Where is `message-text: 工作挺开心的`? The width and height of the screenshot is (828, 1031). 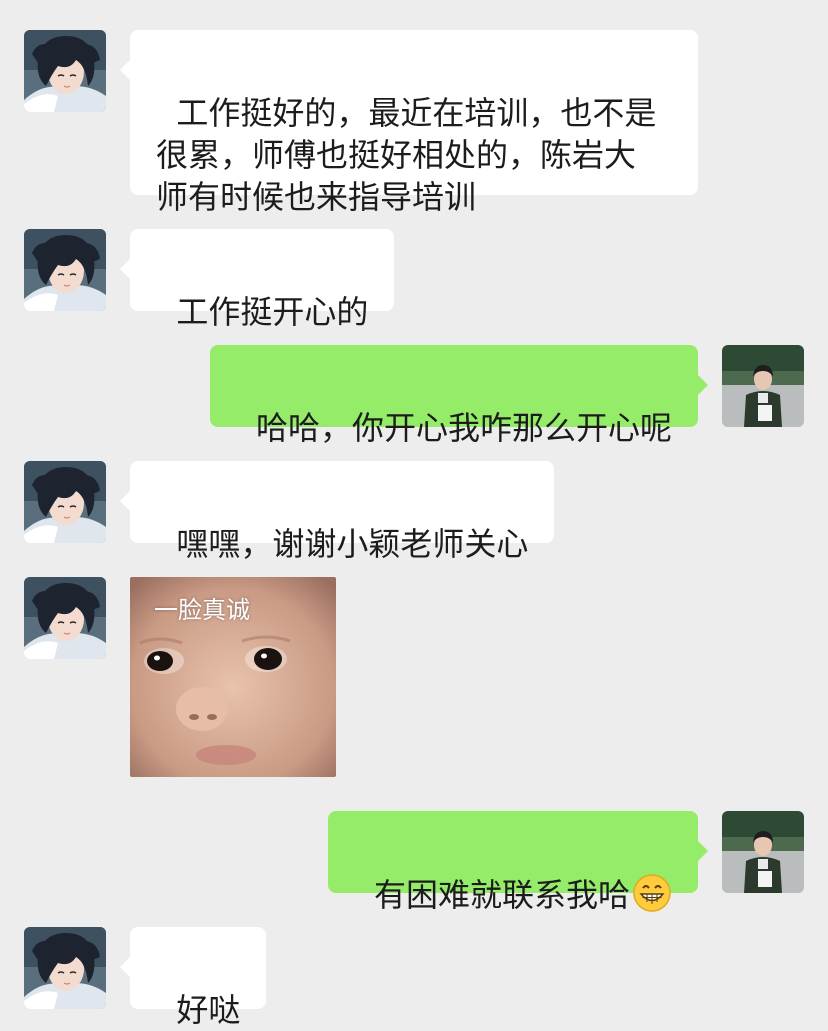 message-text: 工作挺开心的 is located at coordinates (272, 312).